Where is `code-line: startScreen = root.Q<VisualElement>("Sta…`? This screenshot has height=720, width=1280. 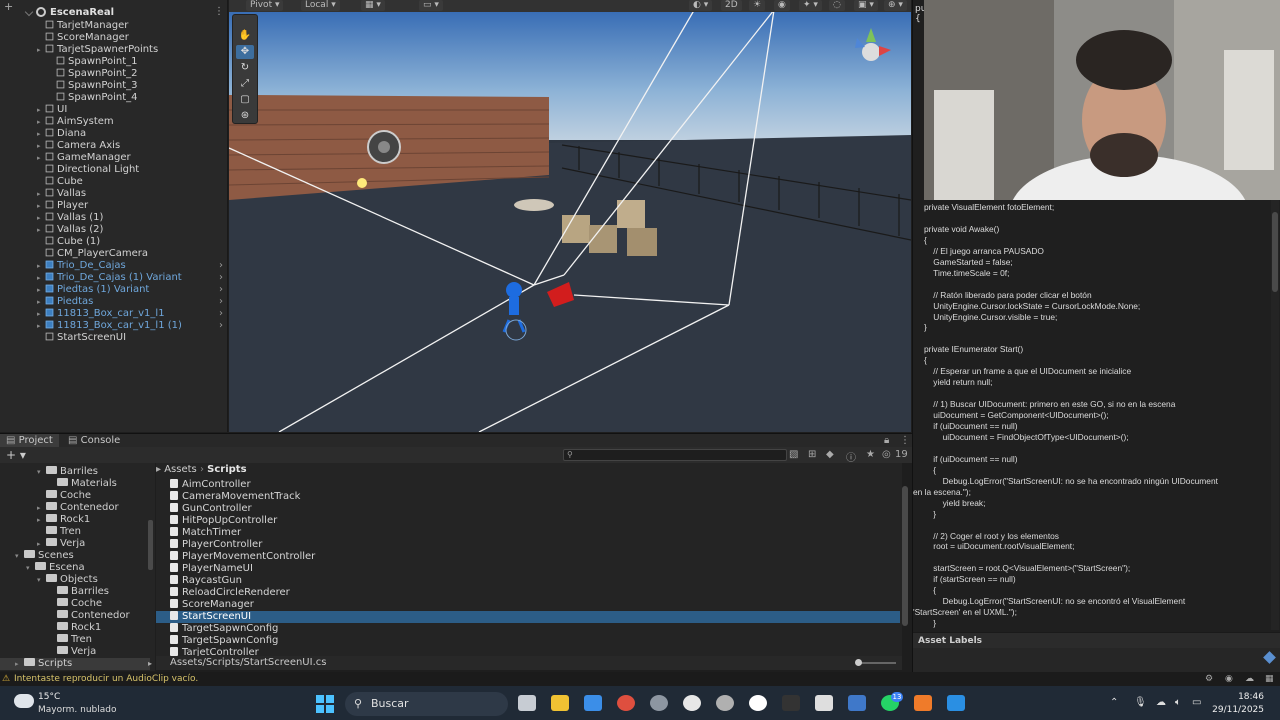
code-line: startScreen = root.Q<VisualElement>("Sta… is located at coordinates (1027, 568).